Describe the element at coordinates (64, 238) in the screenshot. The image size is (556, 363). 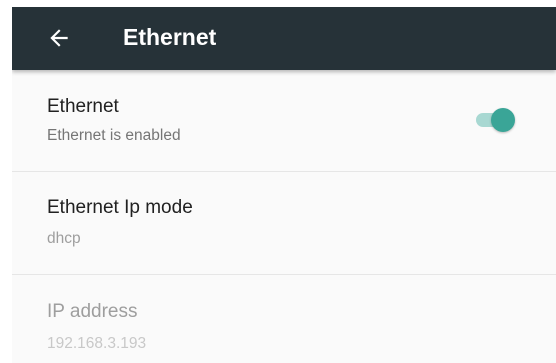
I see `ip-mode-summary: dhcp` at that location.